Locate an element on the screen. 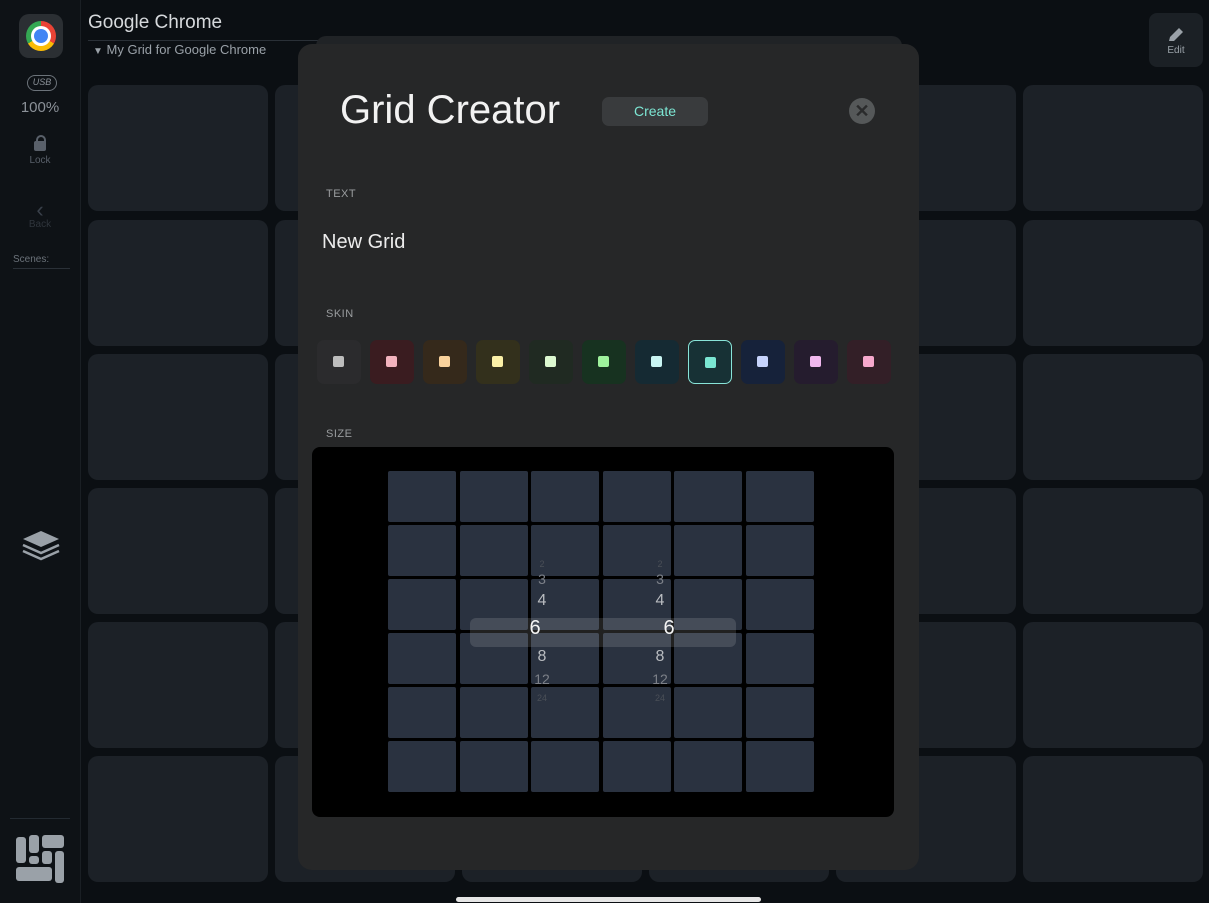  columns-picker-value: 12 is located at coordinates (542, 679).